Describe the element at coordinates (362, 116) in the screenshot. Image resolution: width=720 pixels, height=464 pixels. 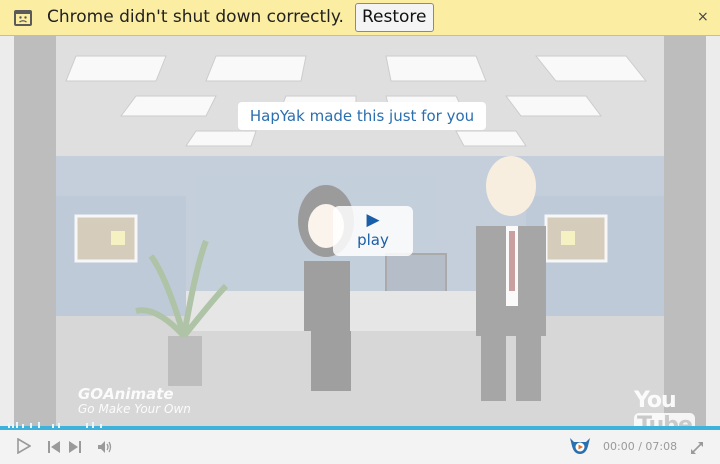
I see `hapyak-banner: HapYak made this just for you` at that location.